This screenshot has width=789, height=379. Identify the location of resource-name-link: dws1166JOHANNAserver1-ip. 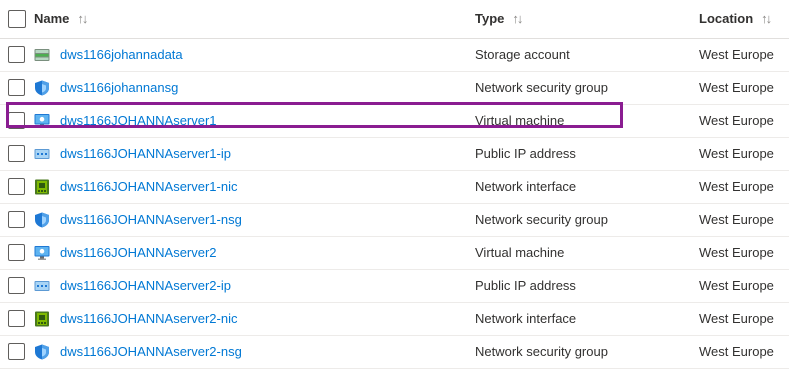
(145, 153).